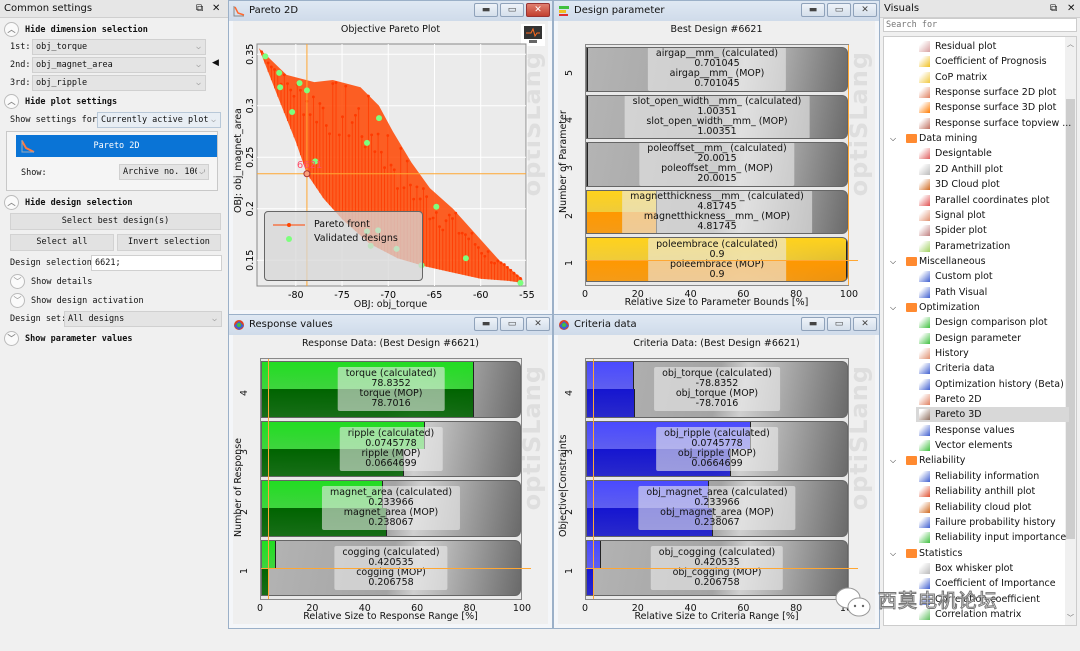 The width and height of the screenshot is (1080, 651). I want to click on tree-item: Designtable, so click(992, 153).